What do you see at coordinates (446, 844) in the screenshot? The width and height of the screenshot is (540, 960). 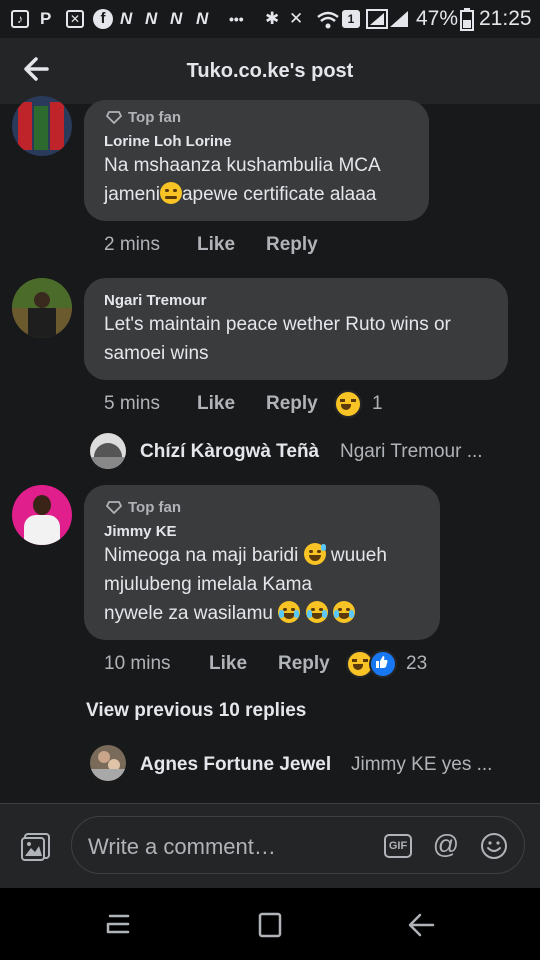 I see `mention-icon: @` at bounding box center [446, 844].